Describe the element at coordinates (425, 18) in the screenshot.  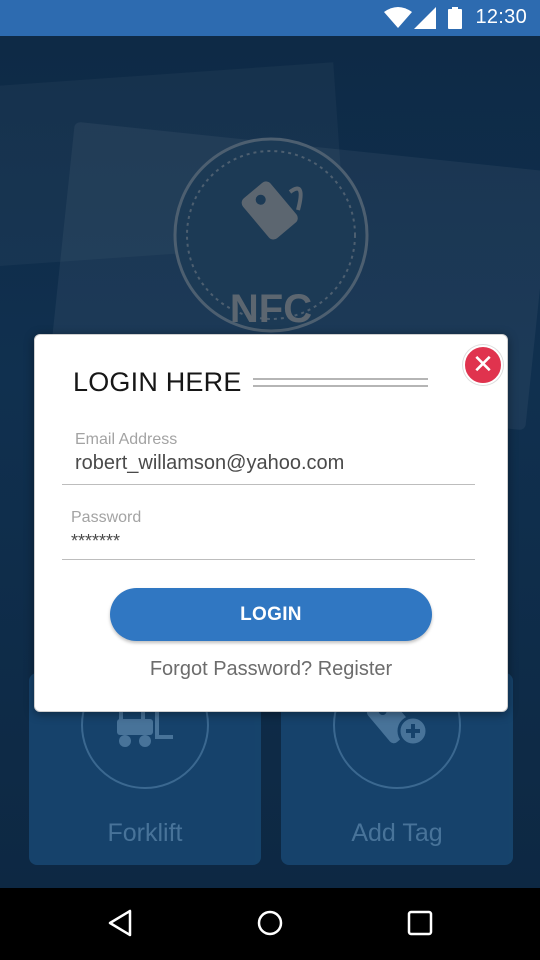
I see `signal-icon` at that location.